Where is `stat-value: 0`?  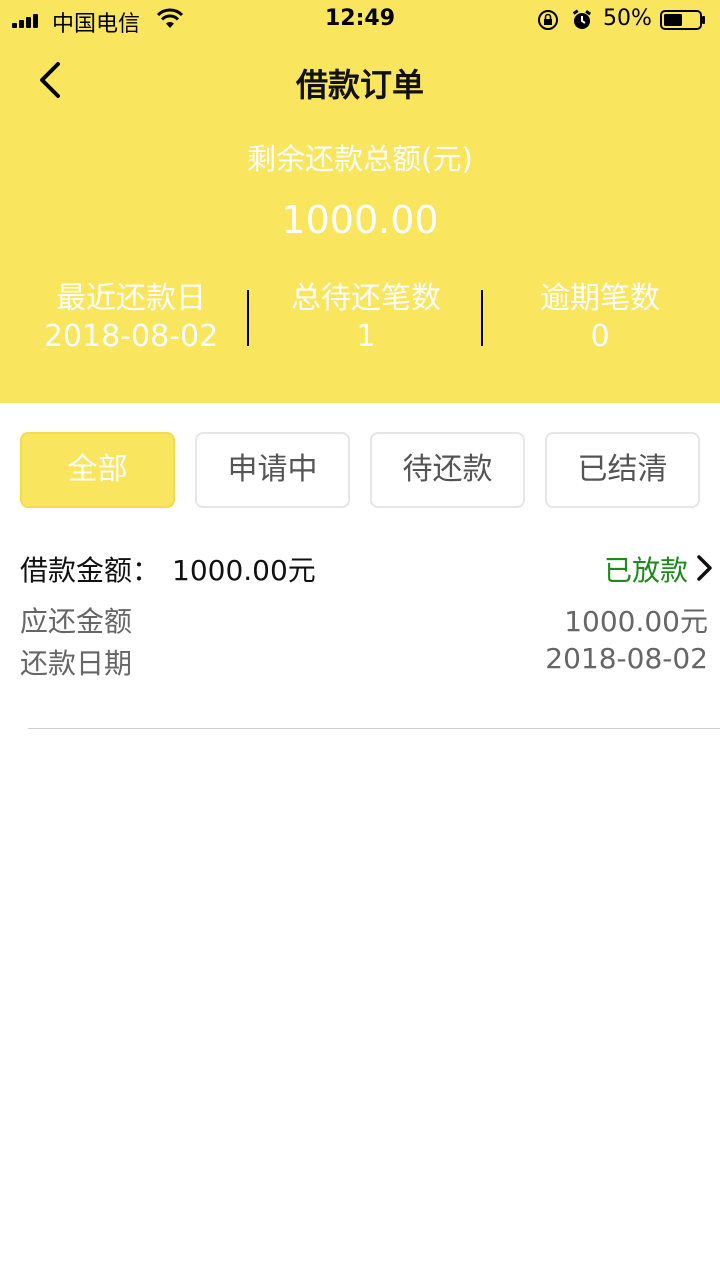
stat-value: 0 is located at coordinates (600, 336).